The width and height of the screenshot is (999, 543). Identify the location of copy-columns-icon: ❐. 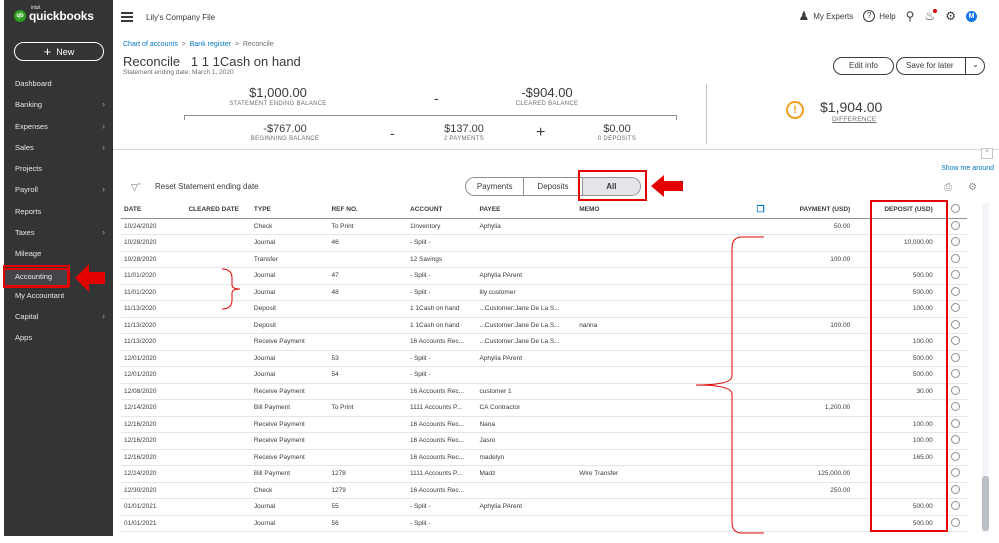
(760, 209).